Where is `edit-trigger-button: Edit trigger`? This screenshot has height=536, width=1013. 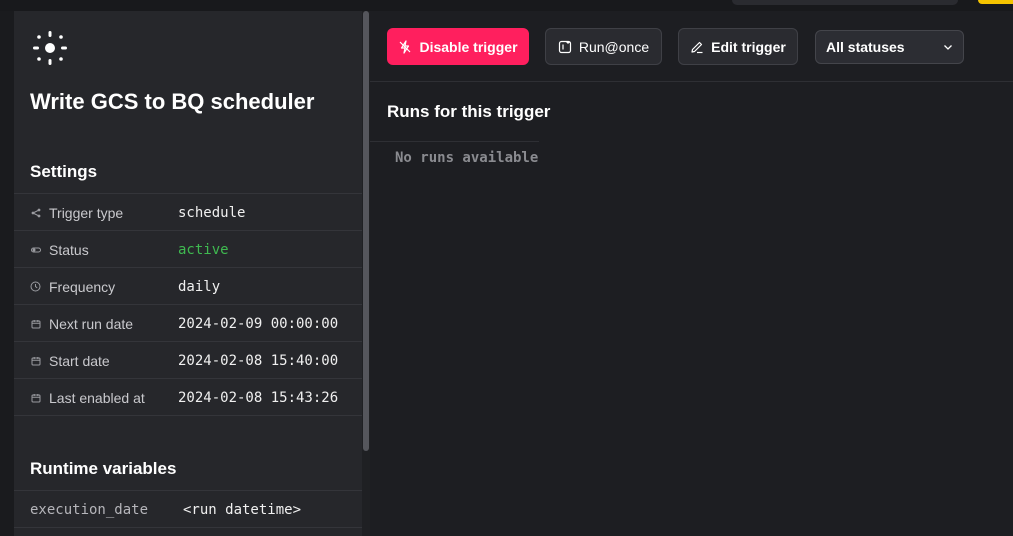 edit-trigger-button: Edit trigger is located at coordinates (738, 46).